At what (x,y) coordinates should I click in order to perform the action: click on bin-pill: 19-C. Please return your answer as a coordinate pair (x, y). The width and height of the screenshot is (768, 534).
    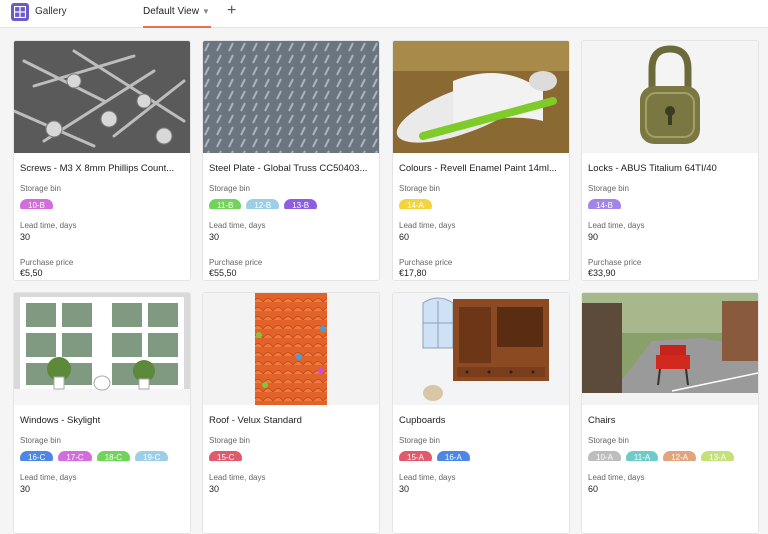
    Looking at the image, I should click on (152, 456).